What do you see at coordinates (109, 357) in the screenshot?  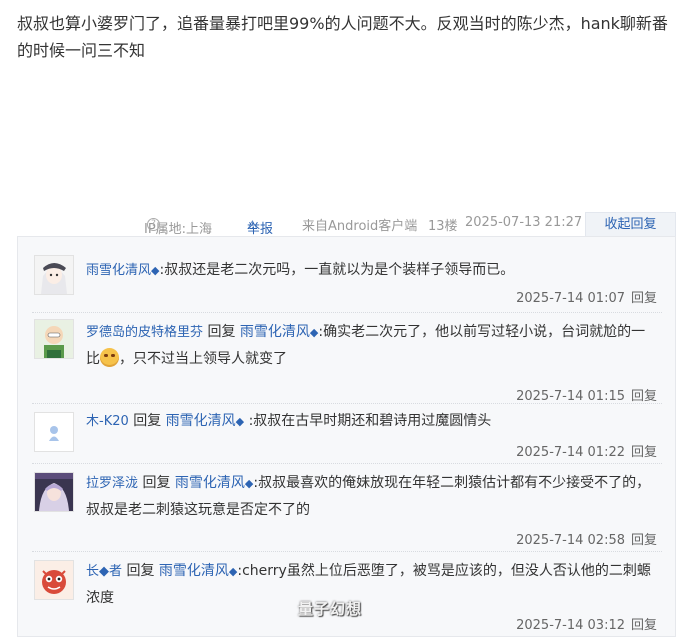 I see `angry-face-emoji-icon` at bounding box center [109, 357].